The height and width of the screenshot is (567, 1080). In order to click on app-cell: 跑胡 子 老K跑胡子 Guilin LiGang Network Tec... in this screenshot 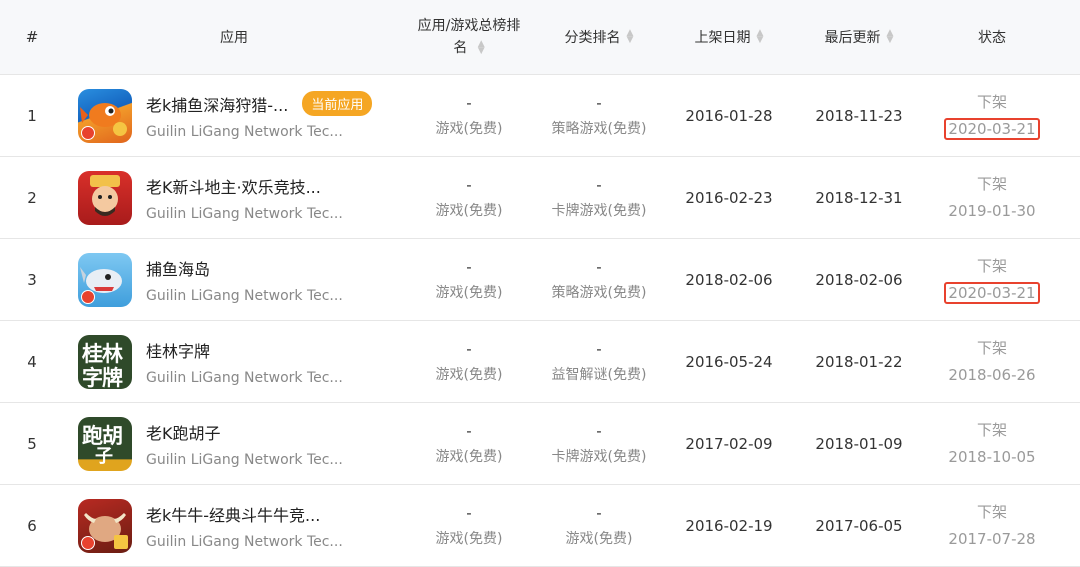, I will do `click(234, 443)`.